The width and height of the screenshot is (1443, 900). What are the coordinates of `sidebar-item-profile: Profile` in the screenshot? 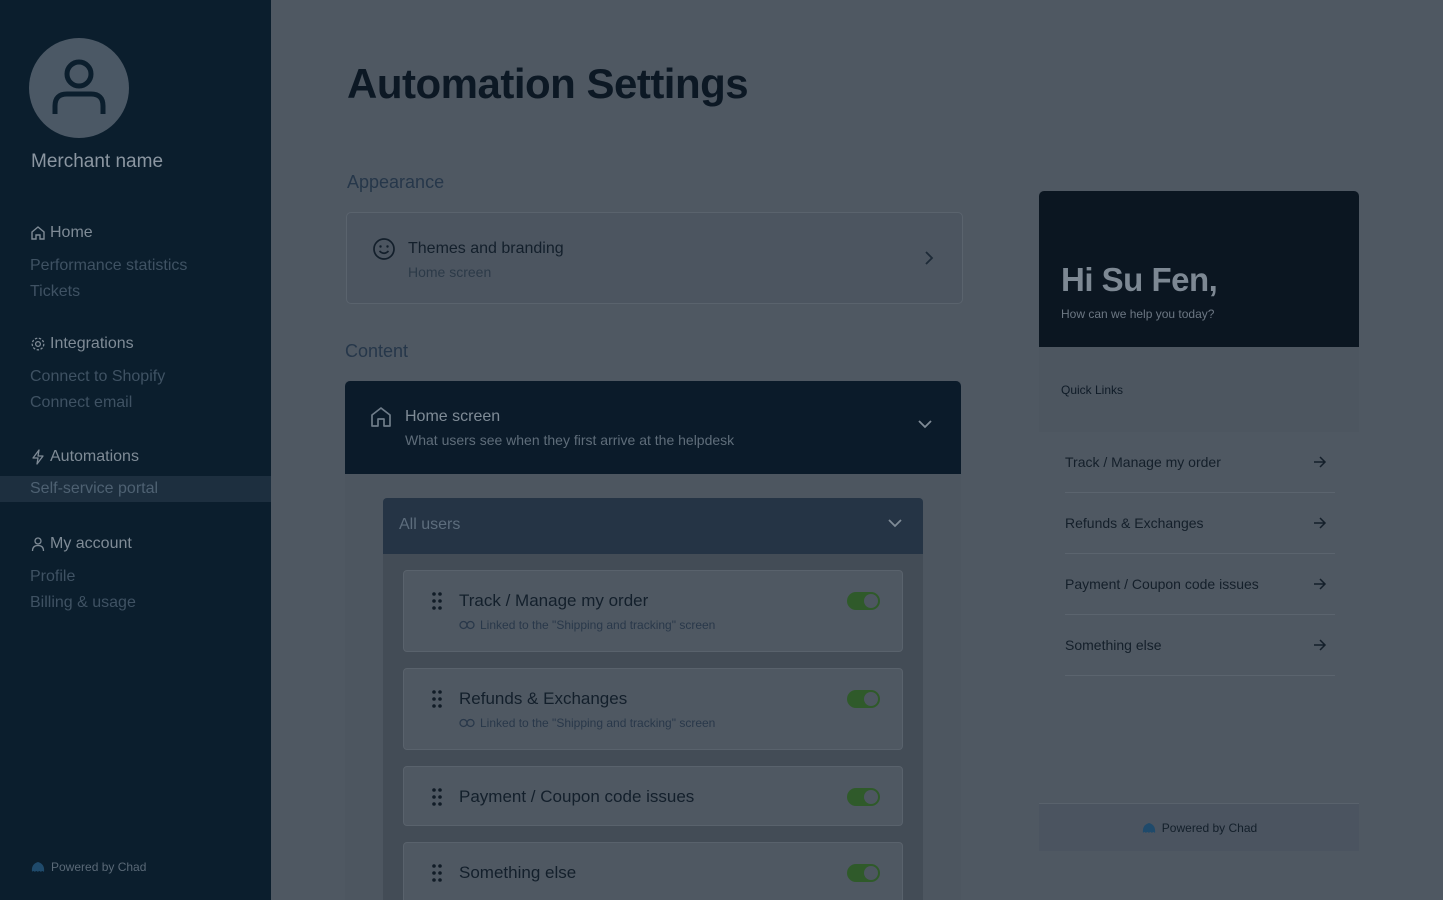 It's located at (135, 577).